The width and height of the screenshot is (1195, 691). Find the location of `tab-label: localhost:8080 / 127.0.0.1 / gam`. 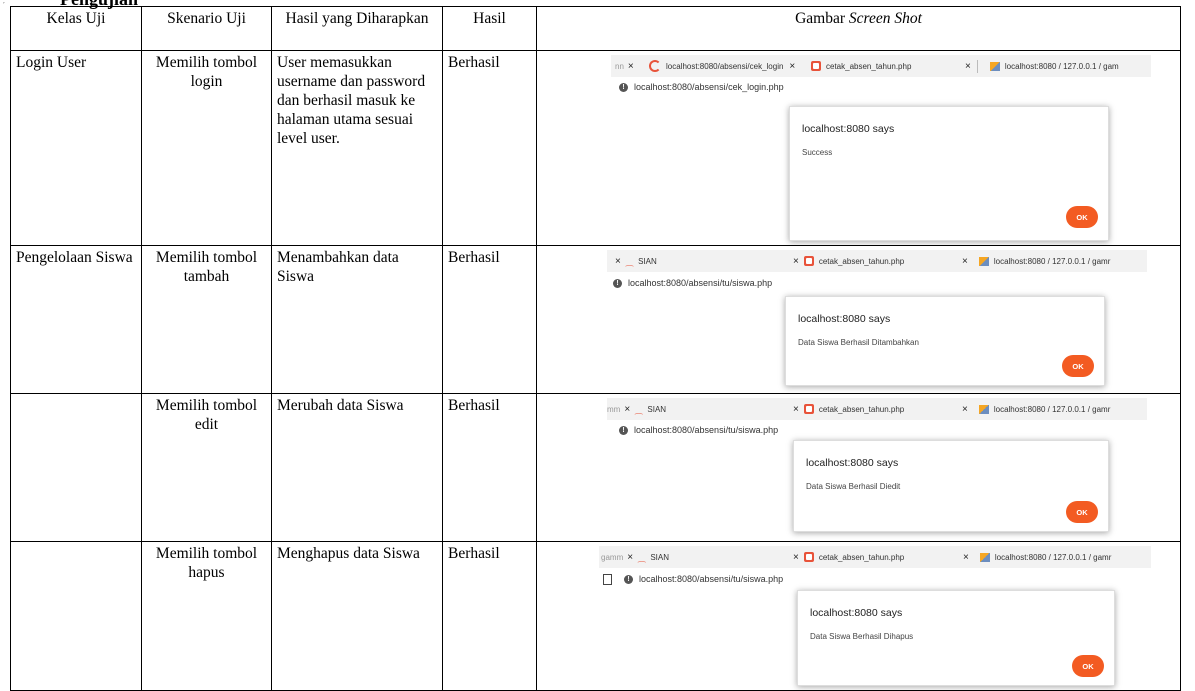

tab-label: localhost:8080 / 127.0.0.1 / gam is located at coordinates (1061, 66).